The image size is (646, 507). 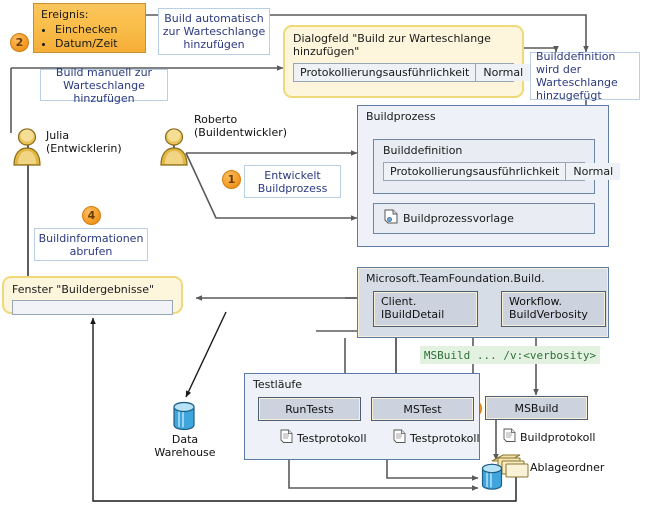 What do you see at coordinates (97, 44) in the screenshot?
I see `event-box-item: Datum/Zeit` at bounding box center [97, 44].